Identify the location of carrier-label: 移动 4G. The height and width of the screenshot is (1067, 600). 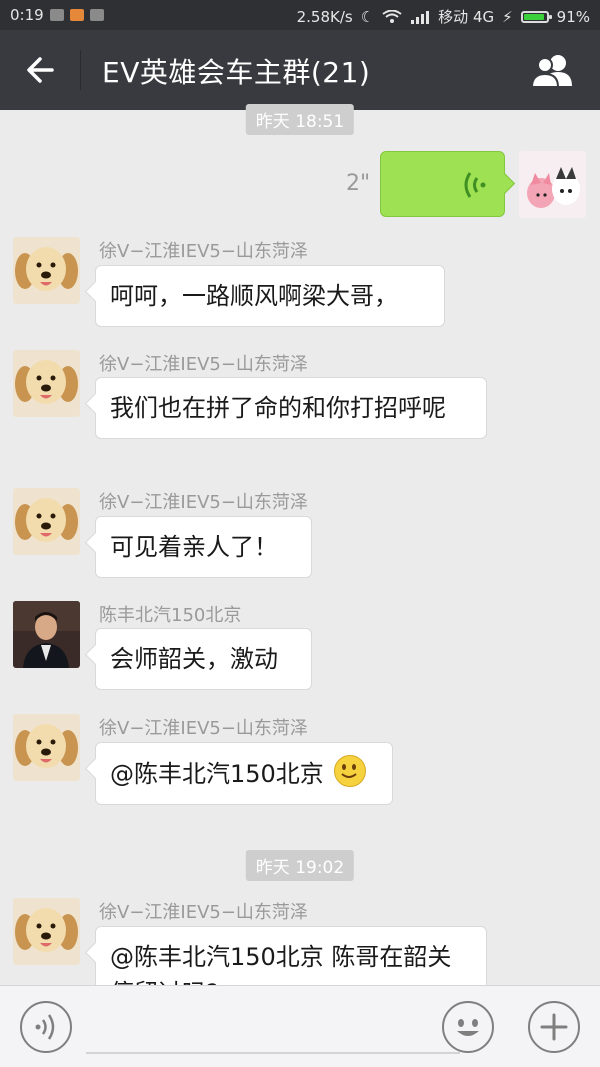
(466, 17).